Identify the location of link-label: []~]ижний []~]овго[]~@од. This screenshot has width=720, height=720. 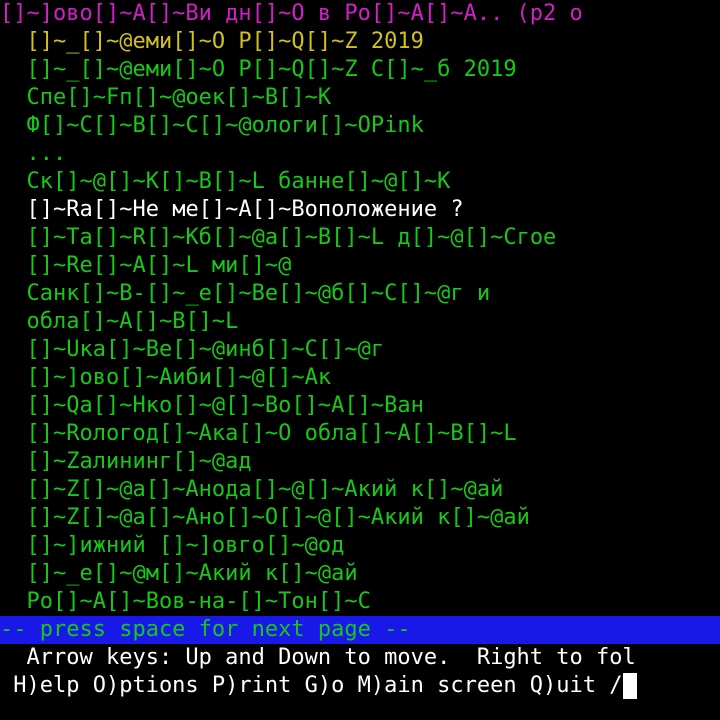
(185, 545).